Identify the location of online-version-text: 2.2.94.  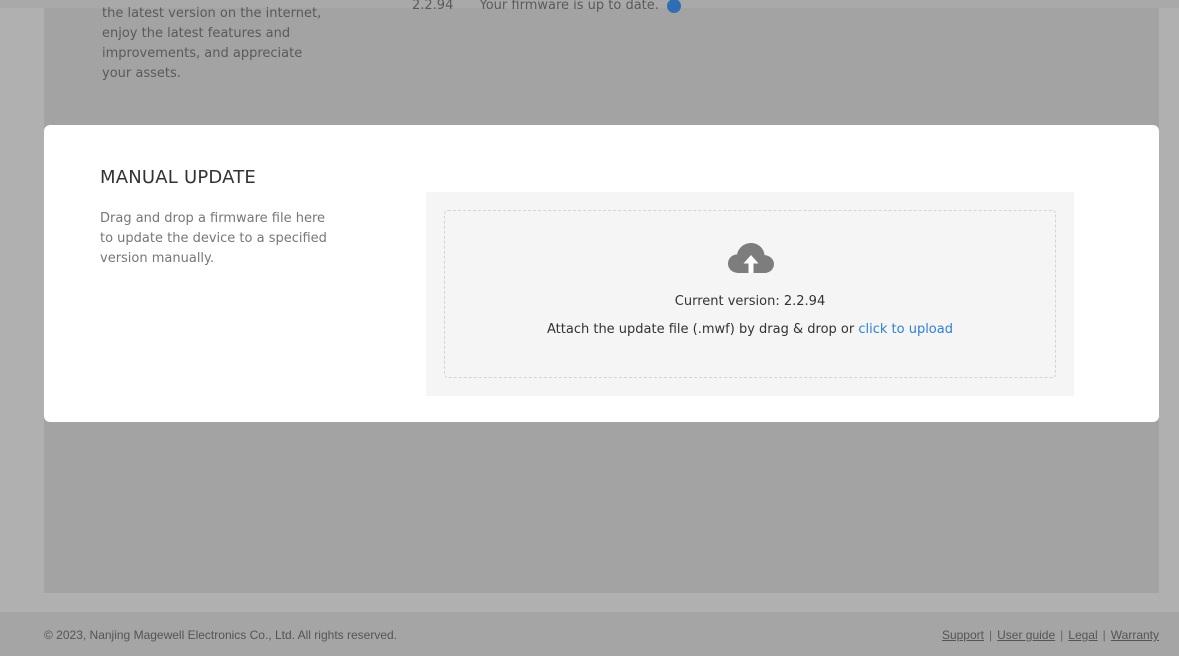
(433, 6).